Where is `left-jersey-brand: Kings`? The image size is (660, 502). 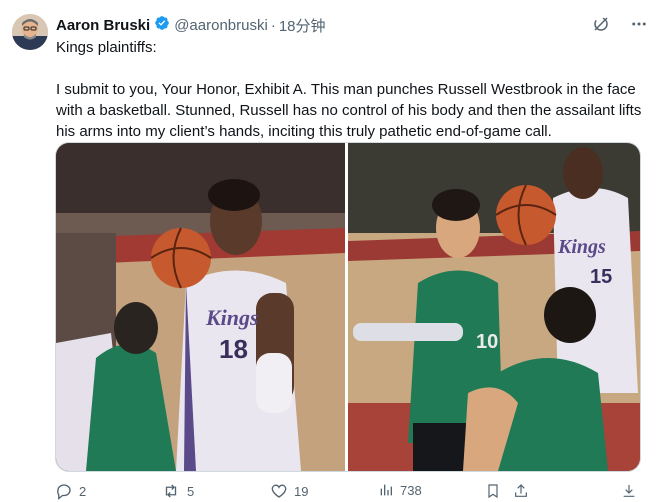
left-jersey-brand: Kings is located at coordinates (232, 317).